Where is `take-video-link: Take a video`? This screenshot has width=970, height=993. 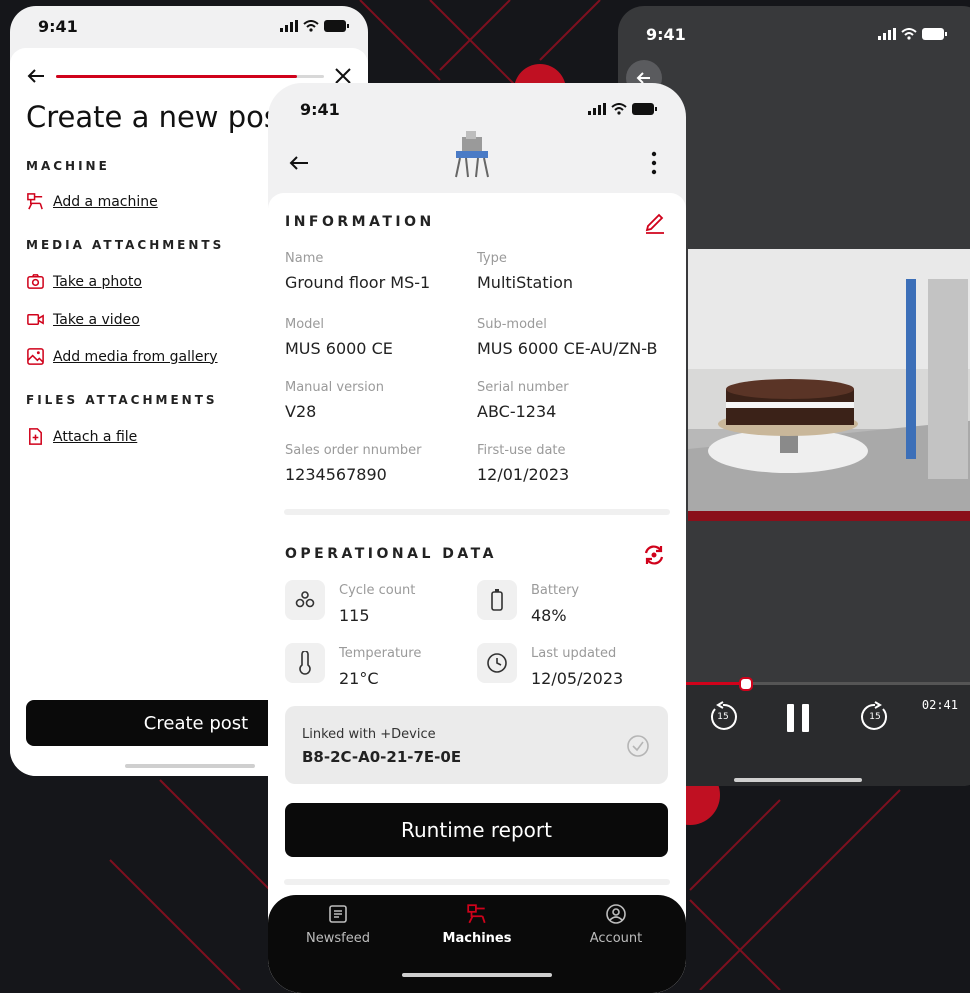
take-video-link: Take a video is located at coordinates (83, 319).